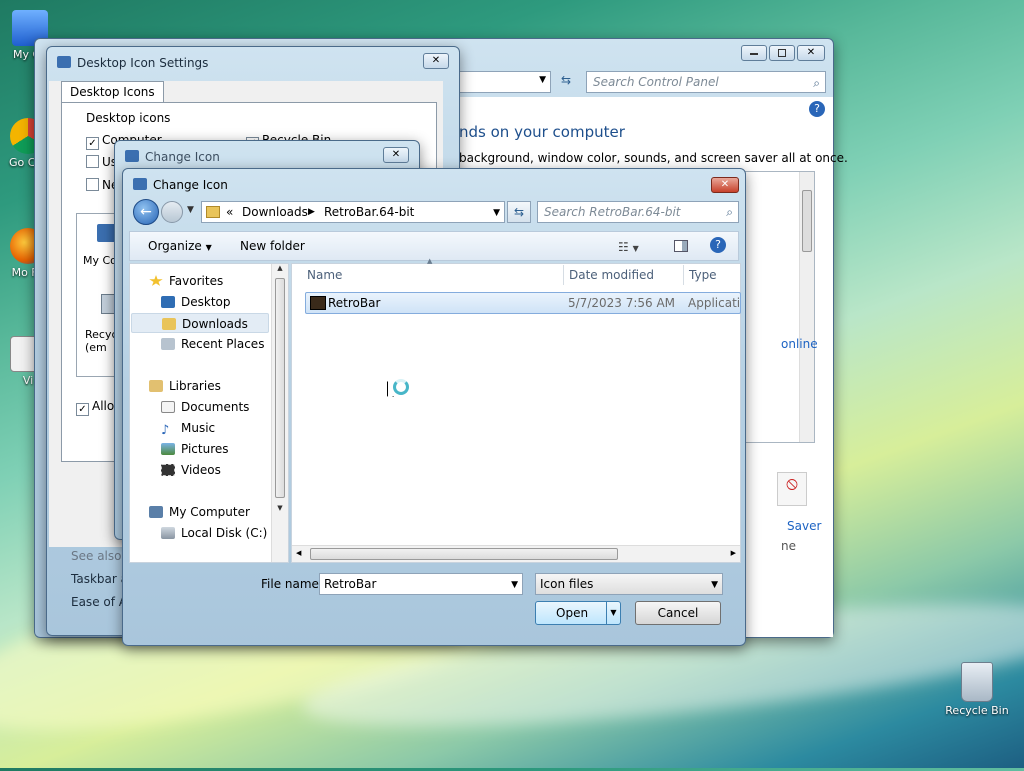 The height and width of the screenshot is (771, 1024). What do you see at coordinates (806, 307) in the screenshot?
I see `vertical-scrollbar` at bounding box center [806, 307].